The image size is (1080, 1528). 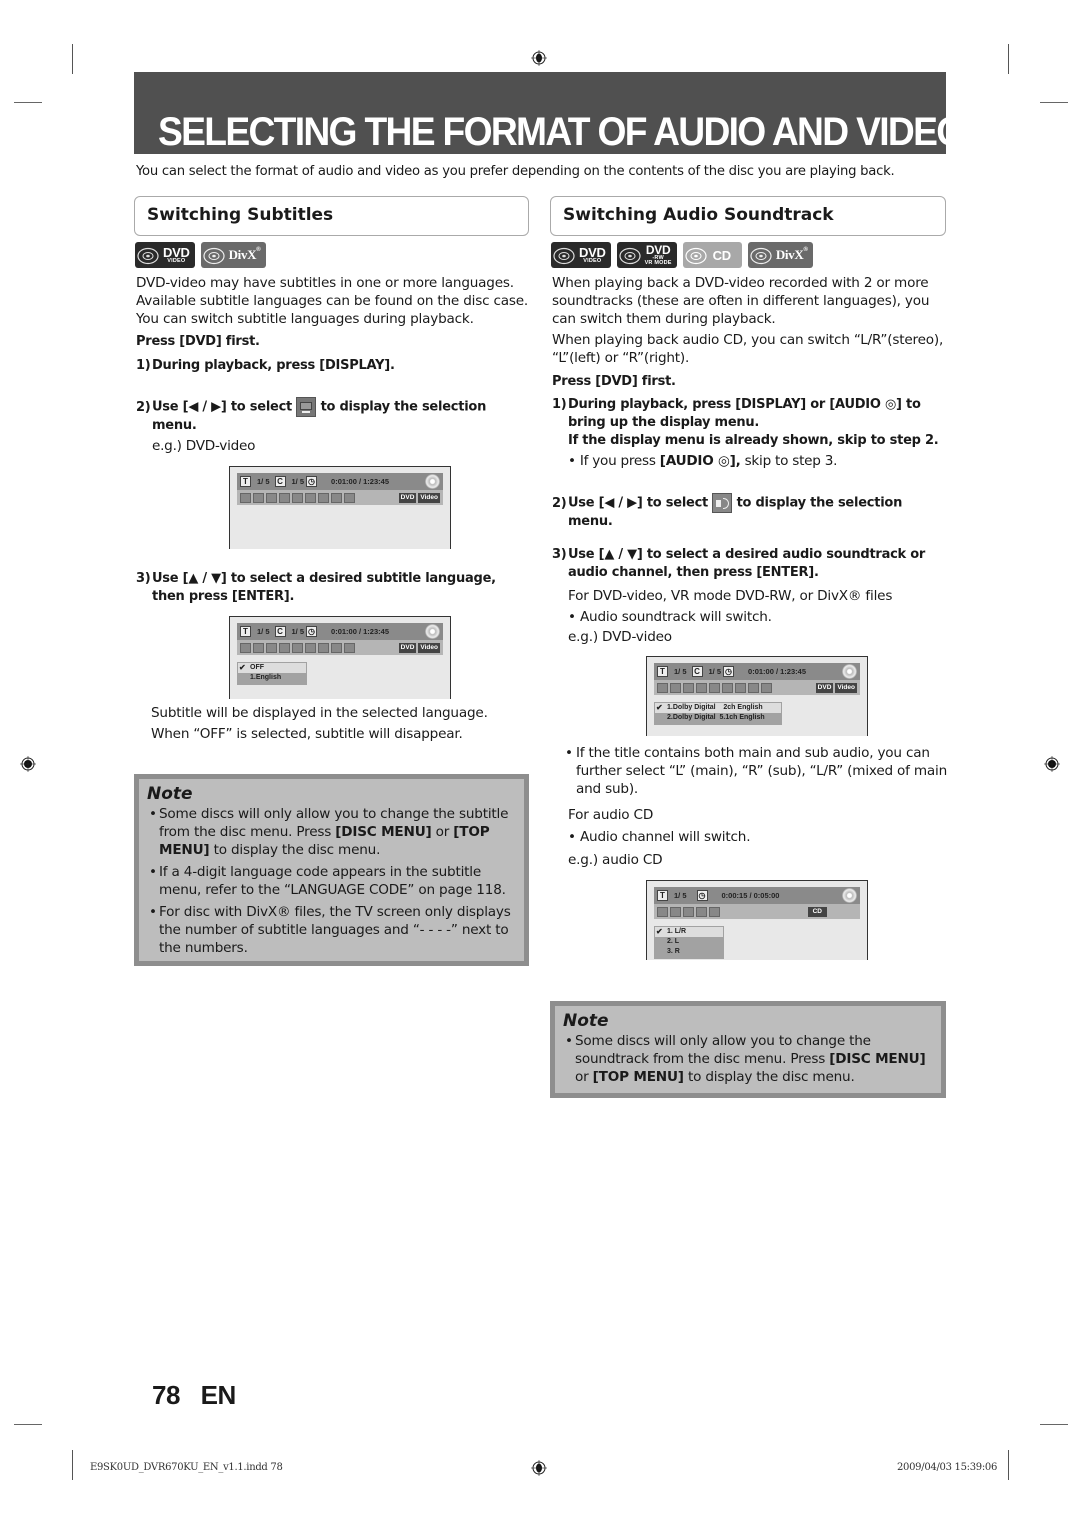 What do you see at coordinates (712, 255) in the screenshot?
I see `badge-cd: CD` at bounding box center [712, 255].